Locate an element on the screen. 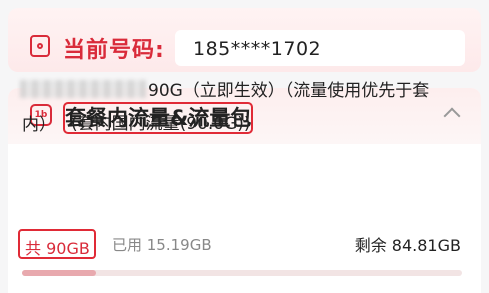 Image resolution: width=489 pixels, height=293 pixels. package-name-redacted is located at coordinates (83, 89).